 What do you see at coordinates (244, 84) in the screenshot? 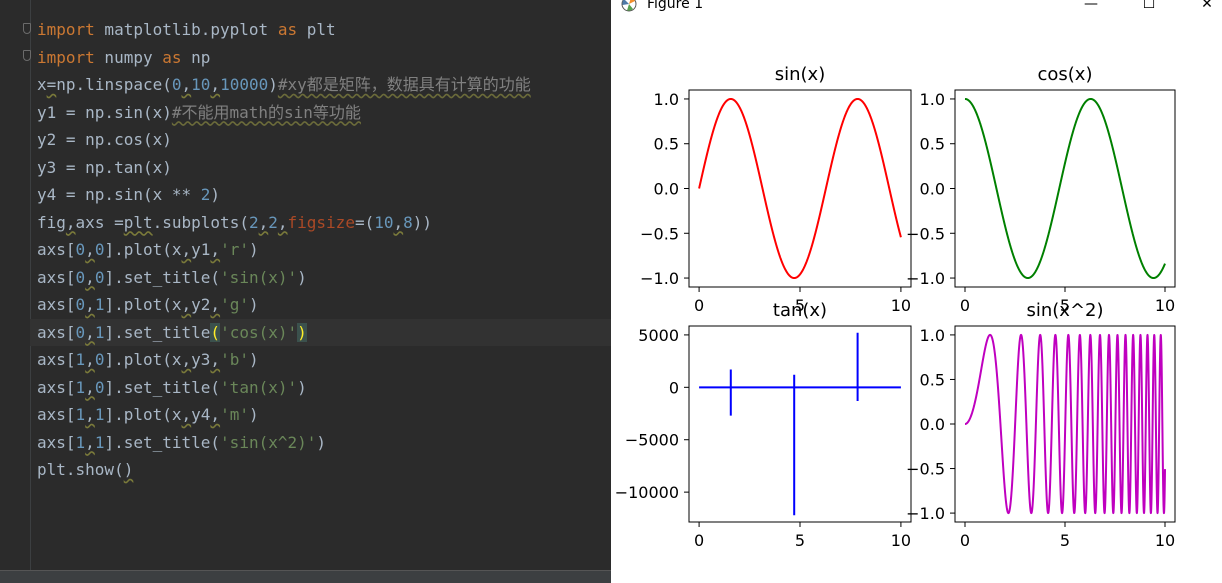
I see `code-token: 10000` at bounding box center [244, 84].